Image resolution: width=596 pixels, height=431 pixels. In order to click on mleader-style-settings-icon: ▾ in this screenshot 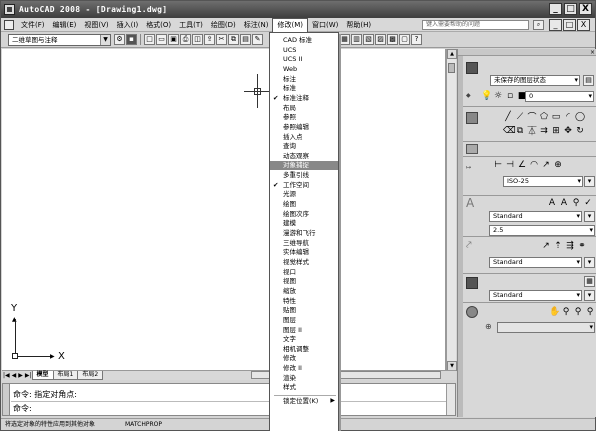, I will do `click(589, 262)`.